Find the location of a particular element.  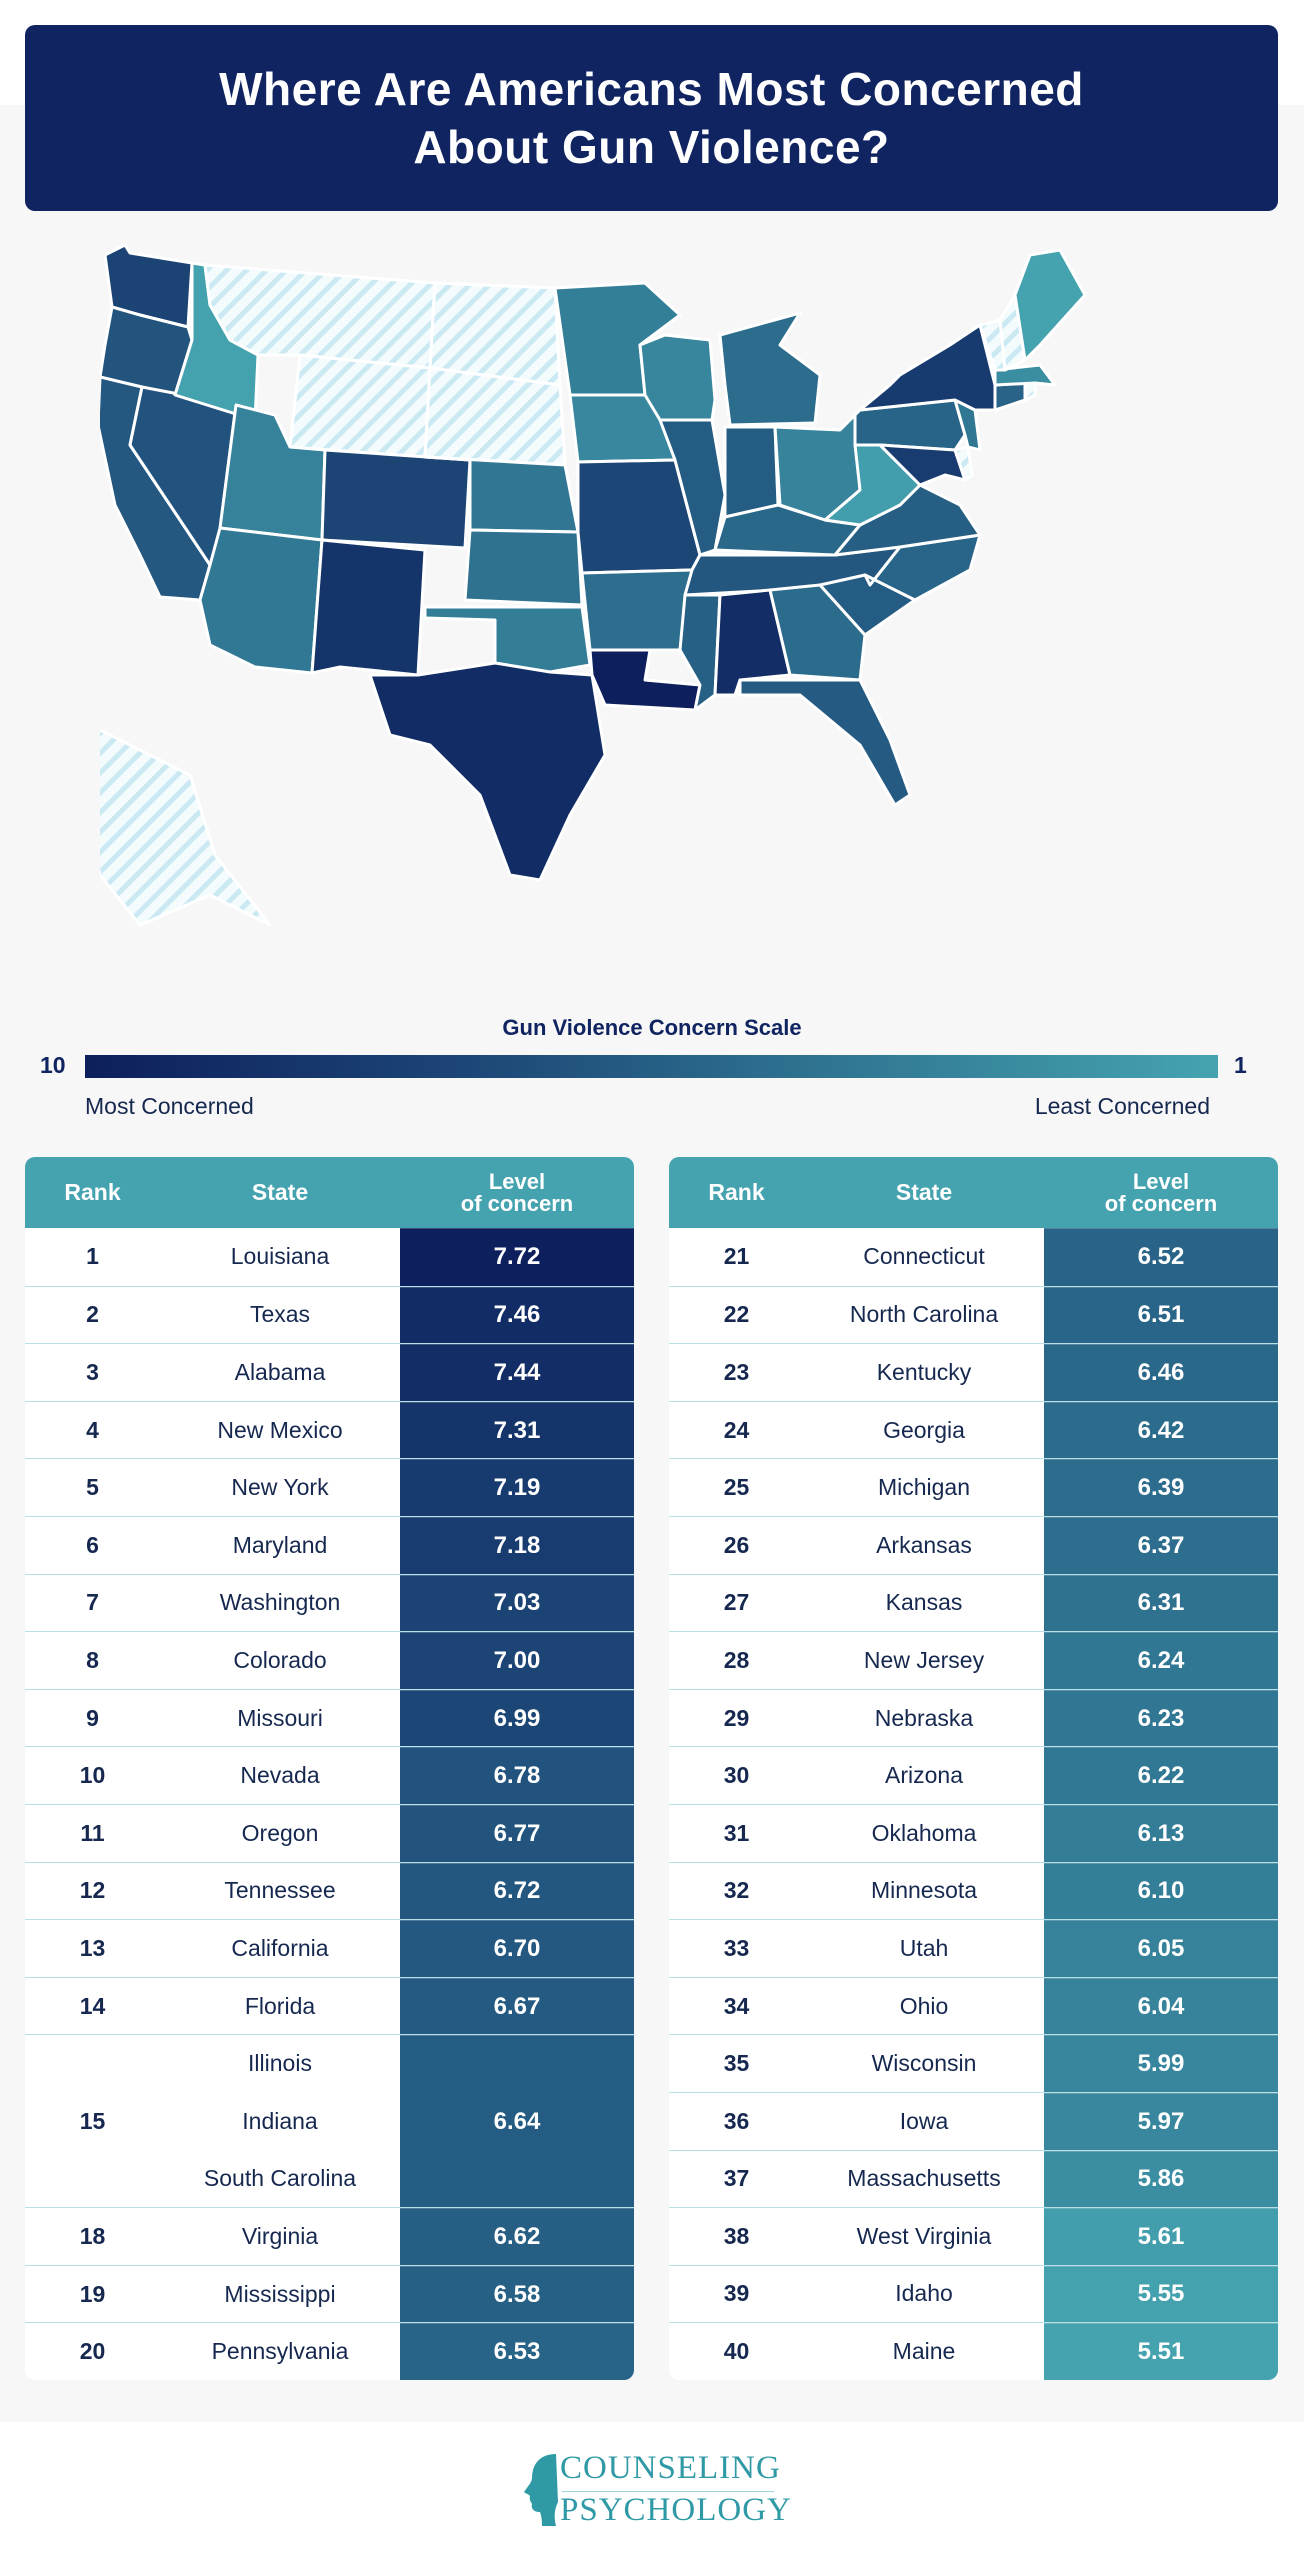

rank-cell: 34 is located at coordinates (736, 2005).